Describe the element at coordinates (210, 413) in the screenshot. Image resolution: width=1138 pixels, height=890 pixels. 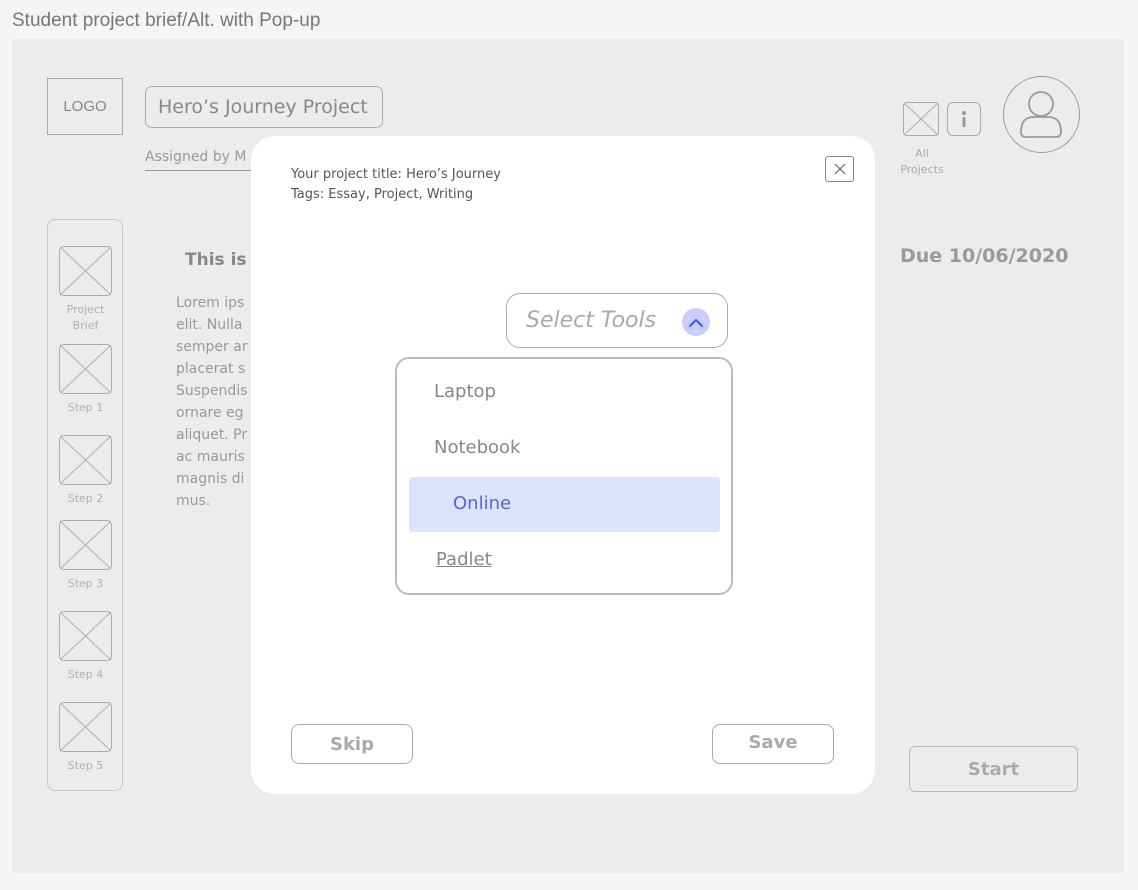
I see `brief-line: ornare eg` at that location.